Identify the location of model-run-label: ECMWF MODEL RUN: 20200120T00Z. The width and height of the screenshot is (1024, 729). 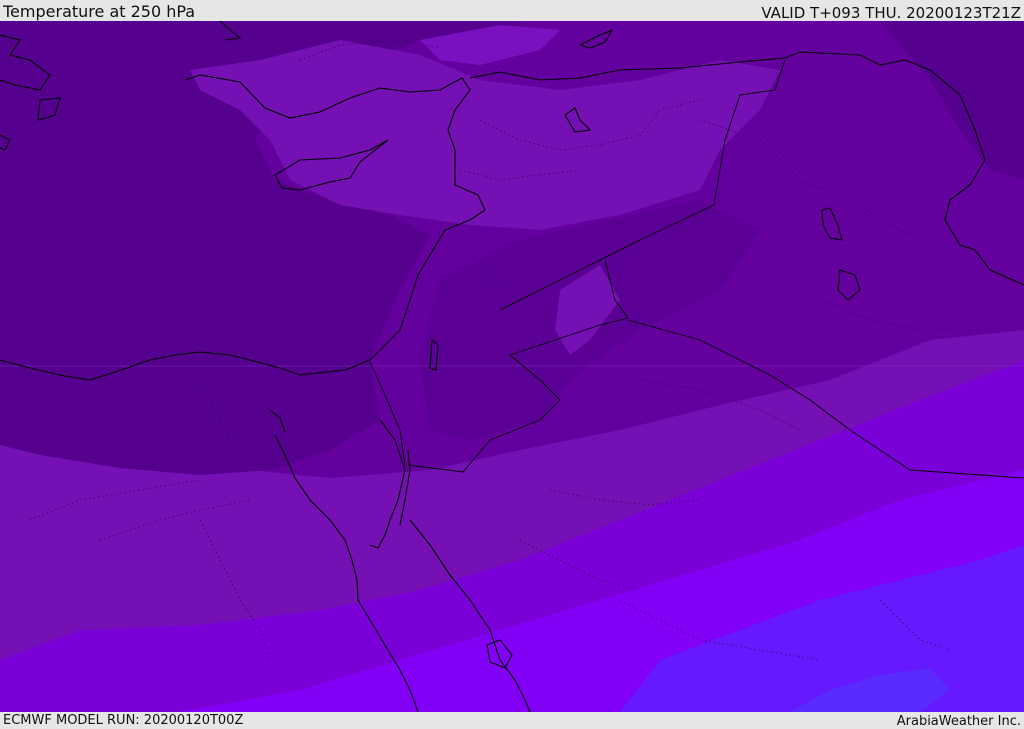
(123, 720).